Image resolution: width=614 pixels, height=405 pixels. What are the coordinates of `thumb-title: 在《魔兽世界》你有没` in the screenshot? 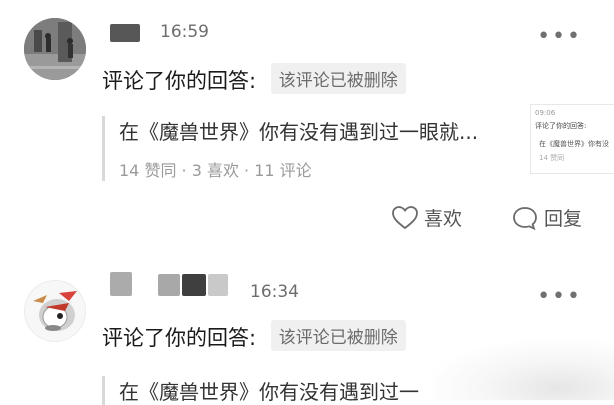 It's located at (574, 144).